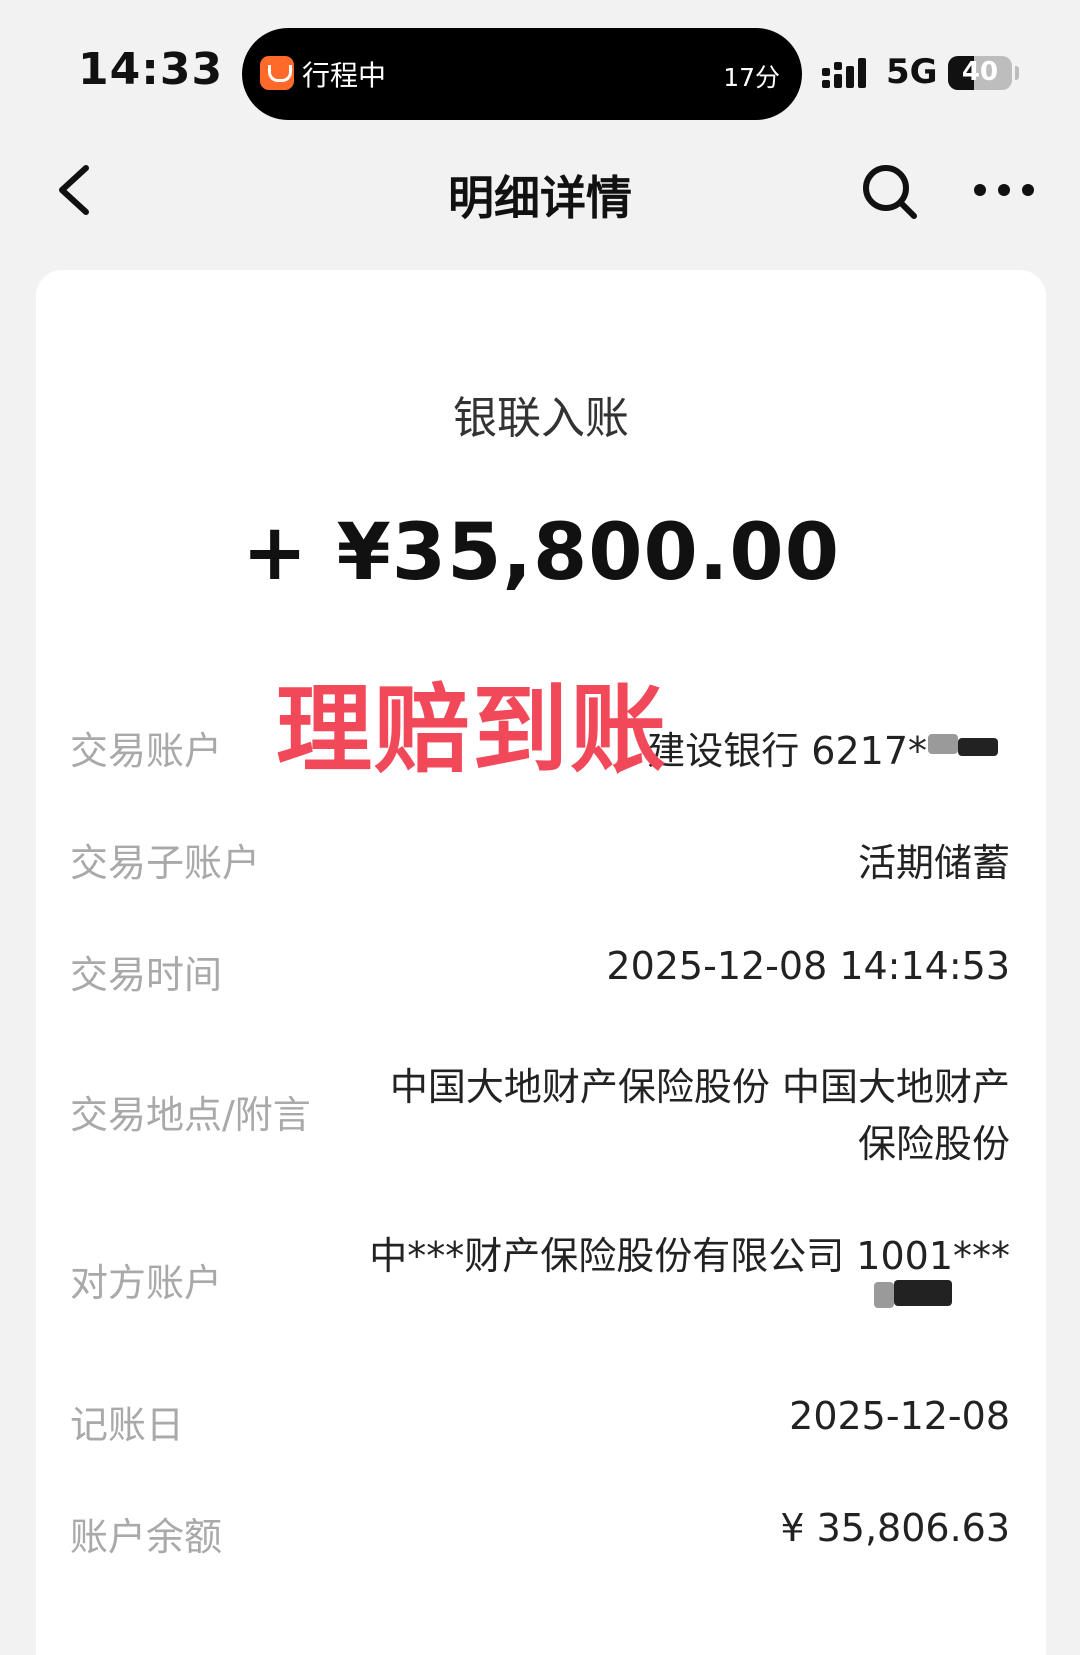 The height and width of the screenshot is (1655, 1080). What do you see at coordinates (541, 553) in the screenshot?
I see `transaction-amount: + ¥35,800.00` at bounding box center [541, 553].